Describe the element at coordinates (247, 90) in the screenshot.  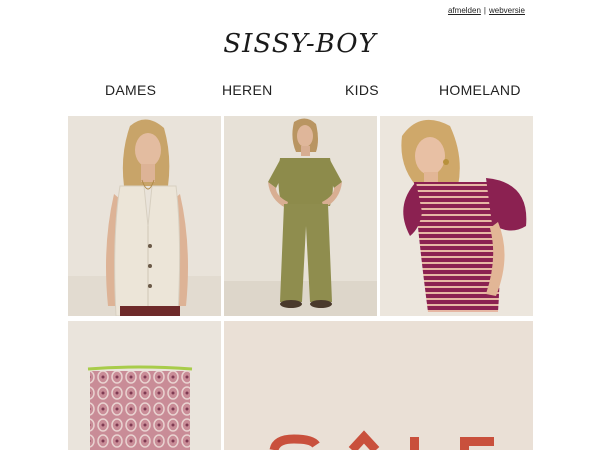
I see `nav-item-heren: HEREN` at that location.